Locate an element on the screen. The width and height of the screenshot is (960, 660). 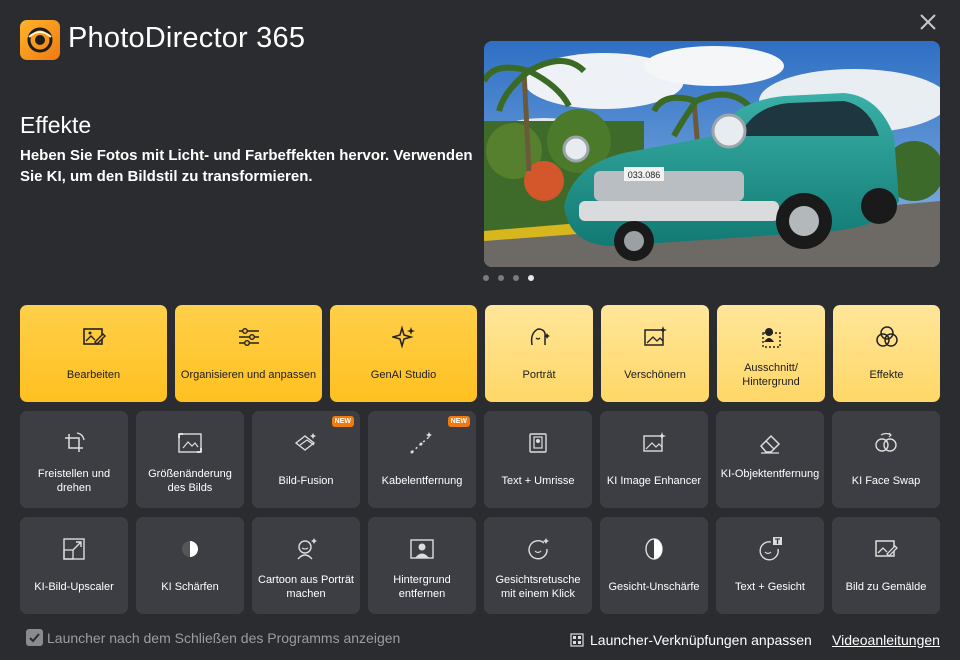
tile-ki-image-enhancer: KI Image Enhancer is located at coordinates (654, 459).